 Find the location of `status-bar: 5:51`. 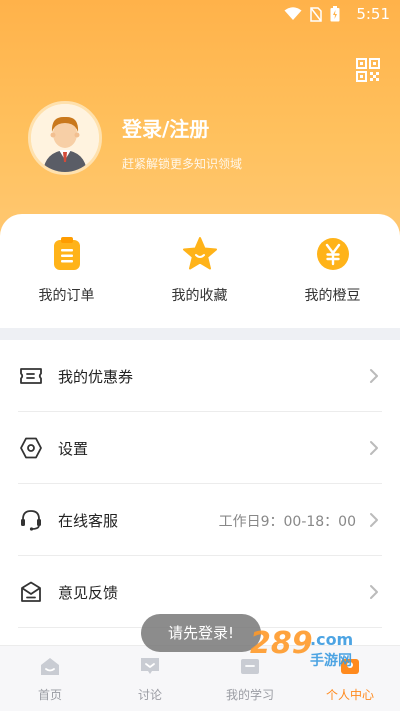

status-bar: 5:51 is located at coordinates (200, 14).